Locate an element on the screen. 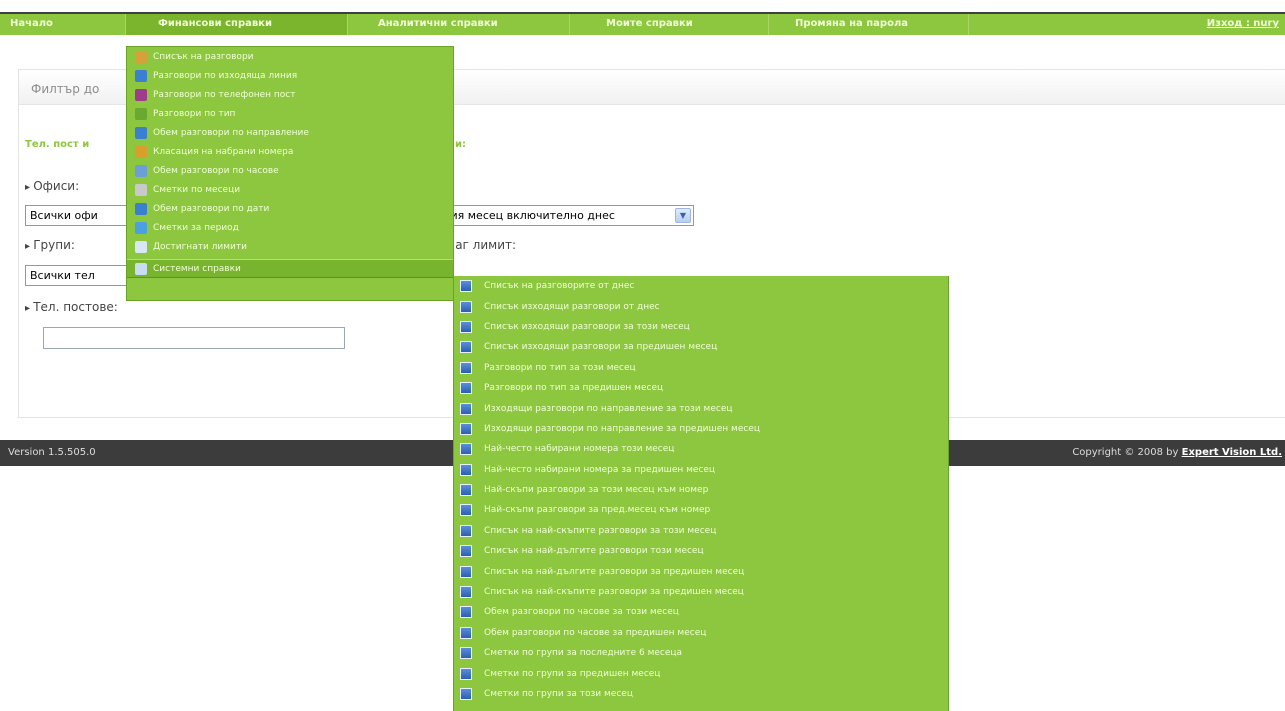 Image resolution: width=1285 pixels, height=711 pixels. menu-item-label: Обем разговори по дати is located at coordinates (211, 208).